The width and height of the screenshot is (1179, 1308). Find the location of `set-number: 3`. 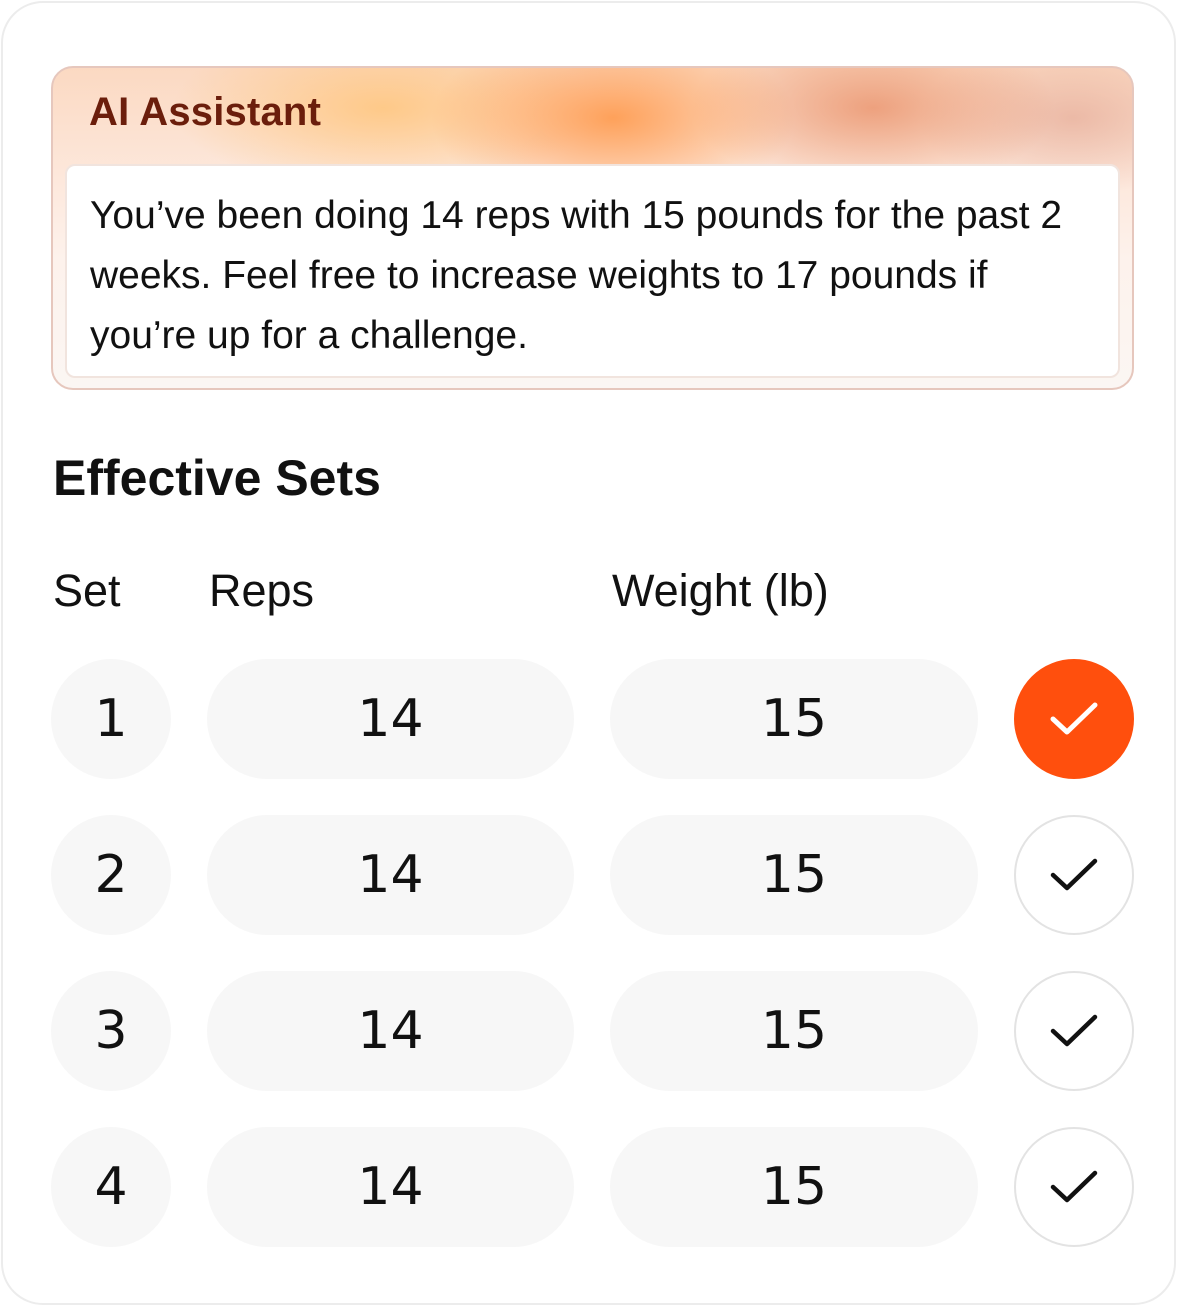

set-number: 3 is located at coordinates (111, 1031).